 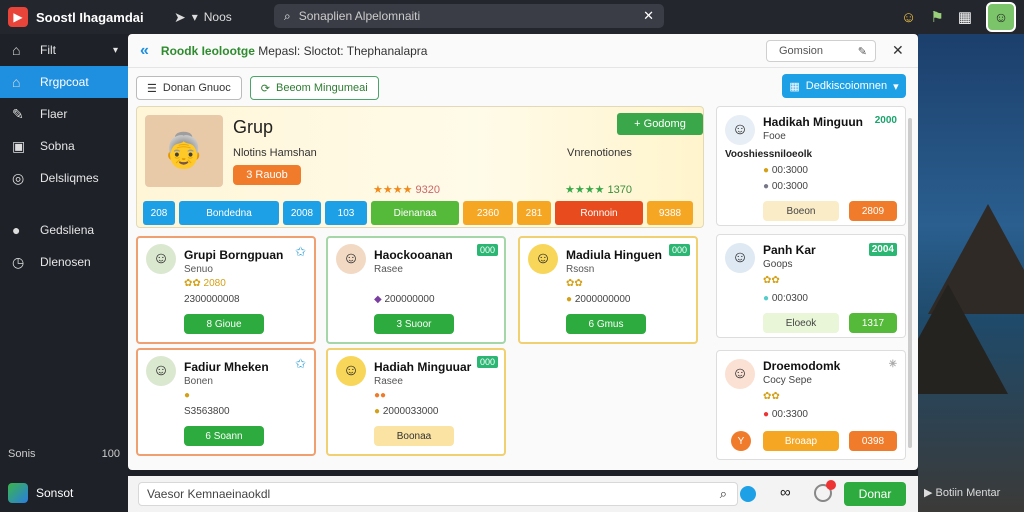 What do you see at coordinates (971, 273) in the screenshot?
I see `background-scenery` at bounding box center [971, 273].